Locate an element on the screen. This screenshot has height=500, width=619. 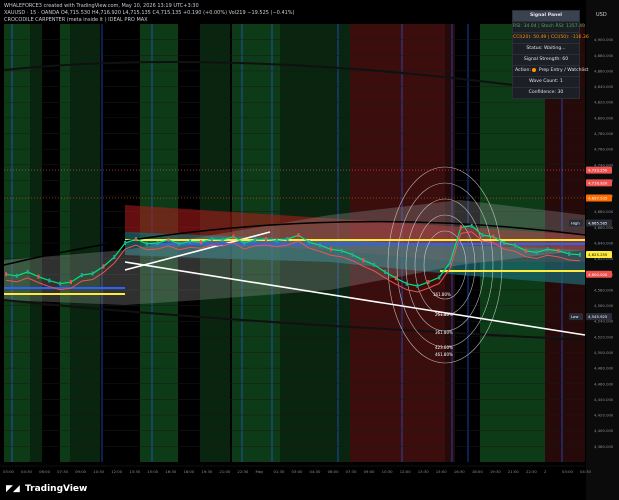
price-axis-bg is located at coordinates (602, 250).